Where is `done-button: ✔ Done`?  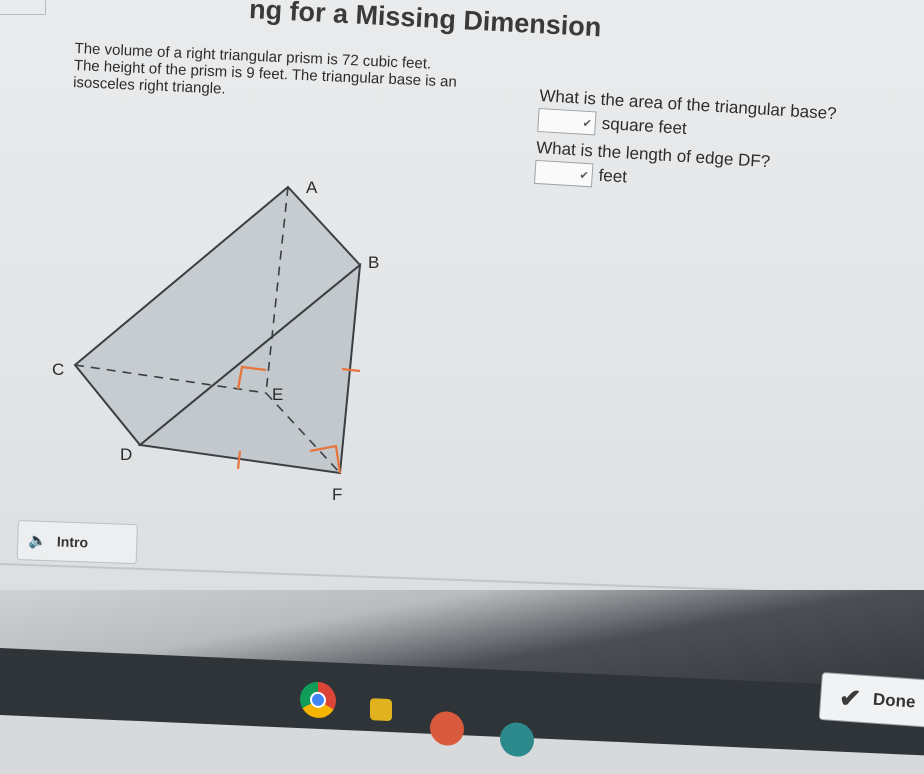 done-button: ✔ Done is located at coordinates (871, 700).